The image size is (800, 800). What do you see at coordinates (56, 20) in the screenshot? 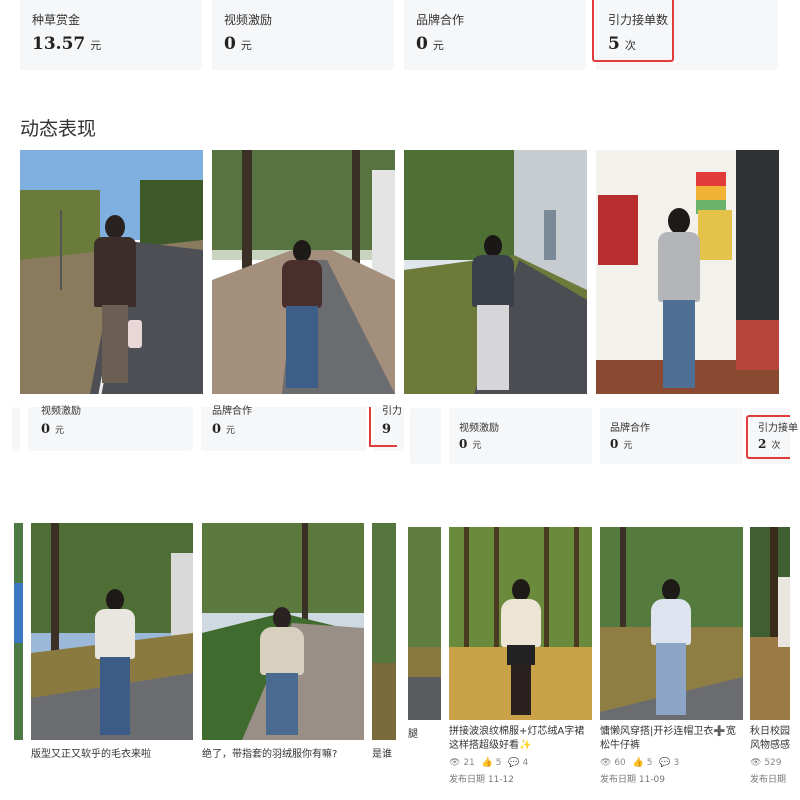
I see `stat-label: 种草赏金` at bounding box center [56, 20].